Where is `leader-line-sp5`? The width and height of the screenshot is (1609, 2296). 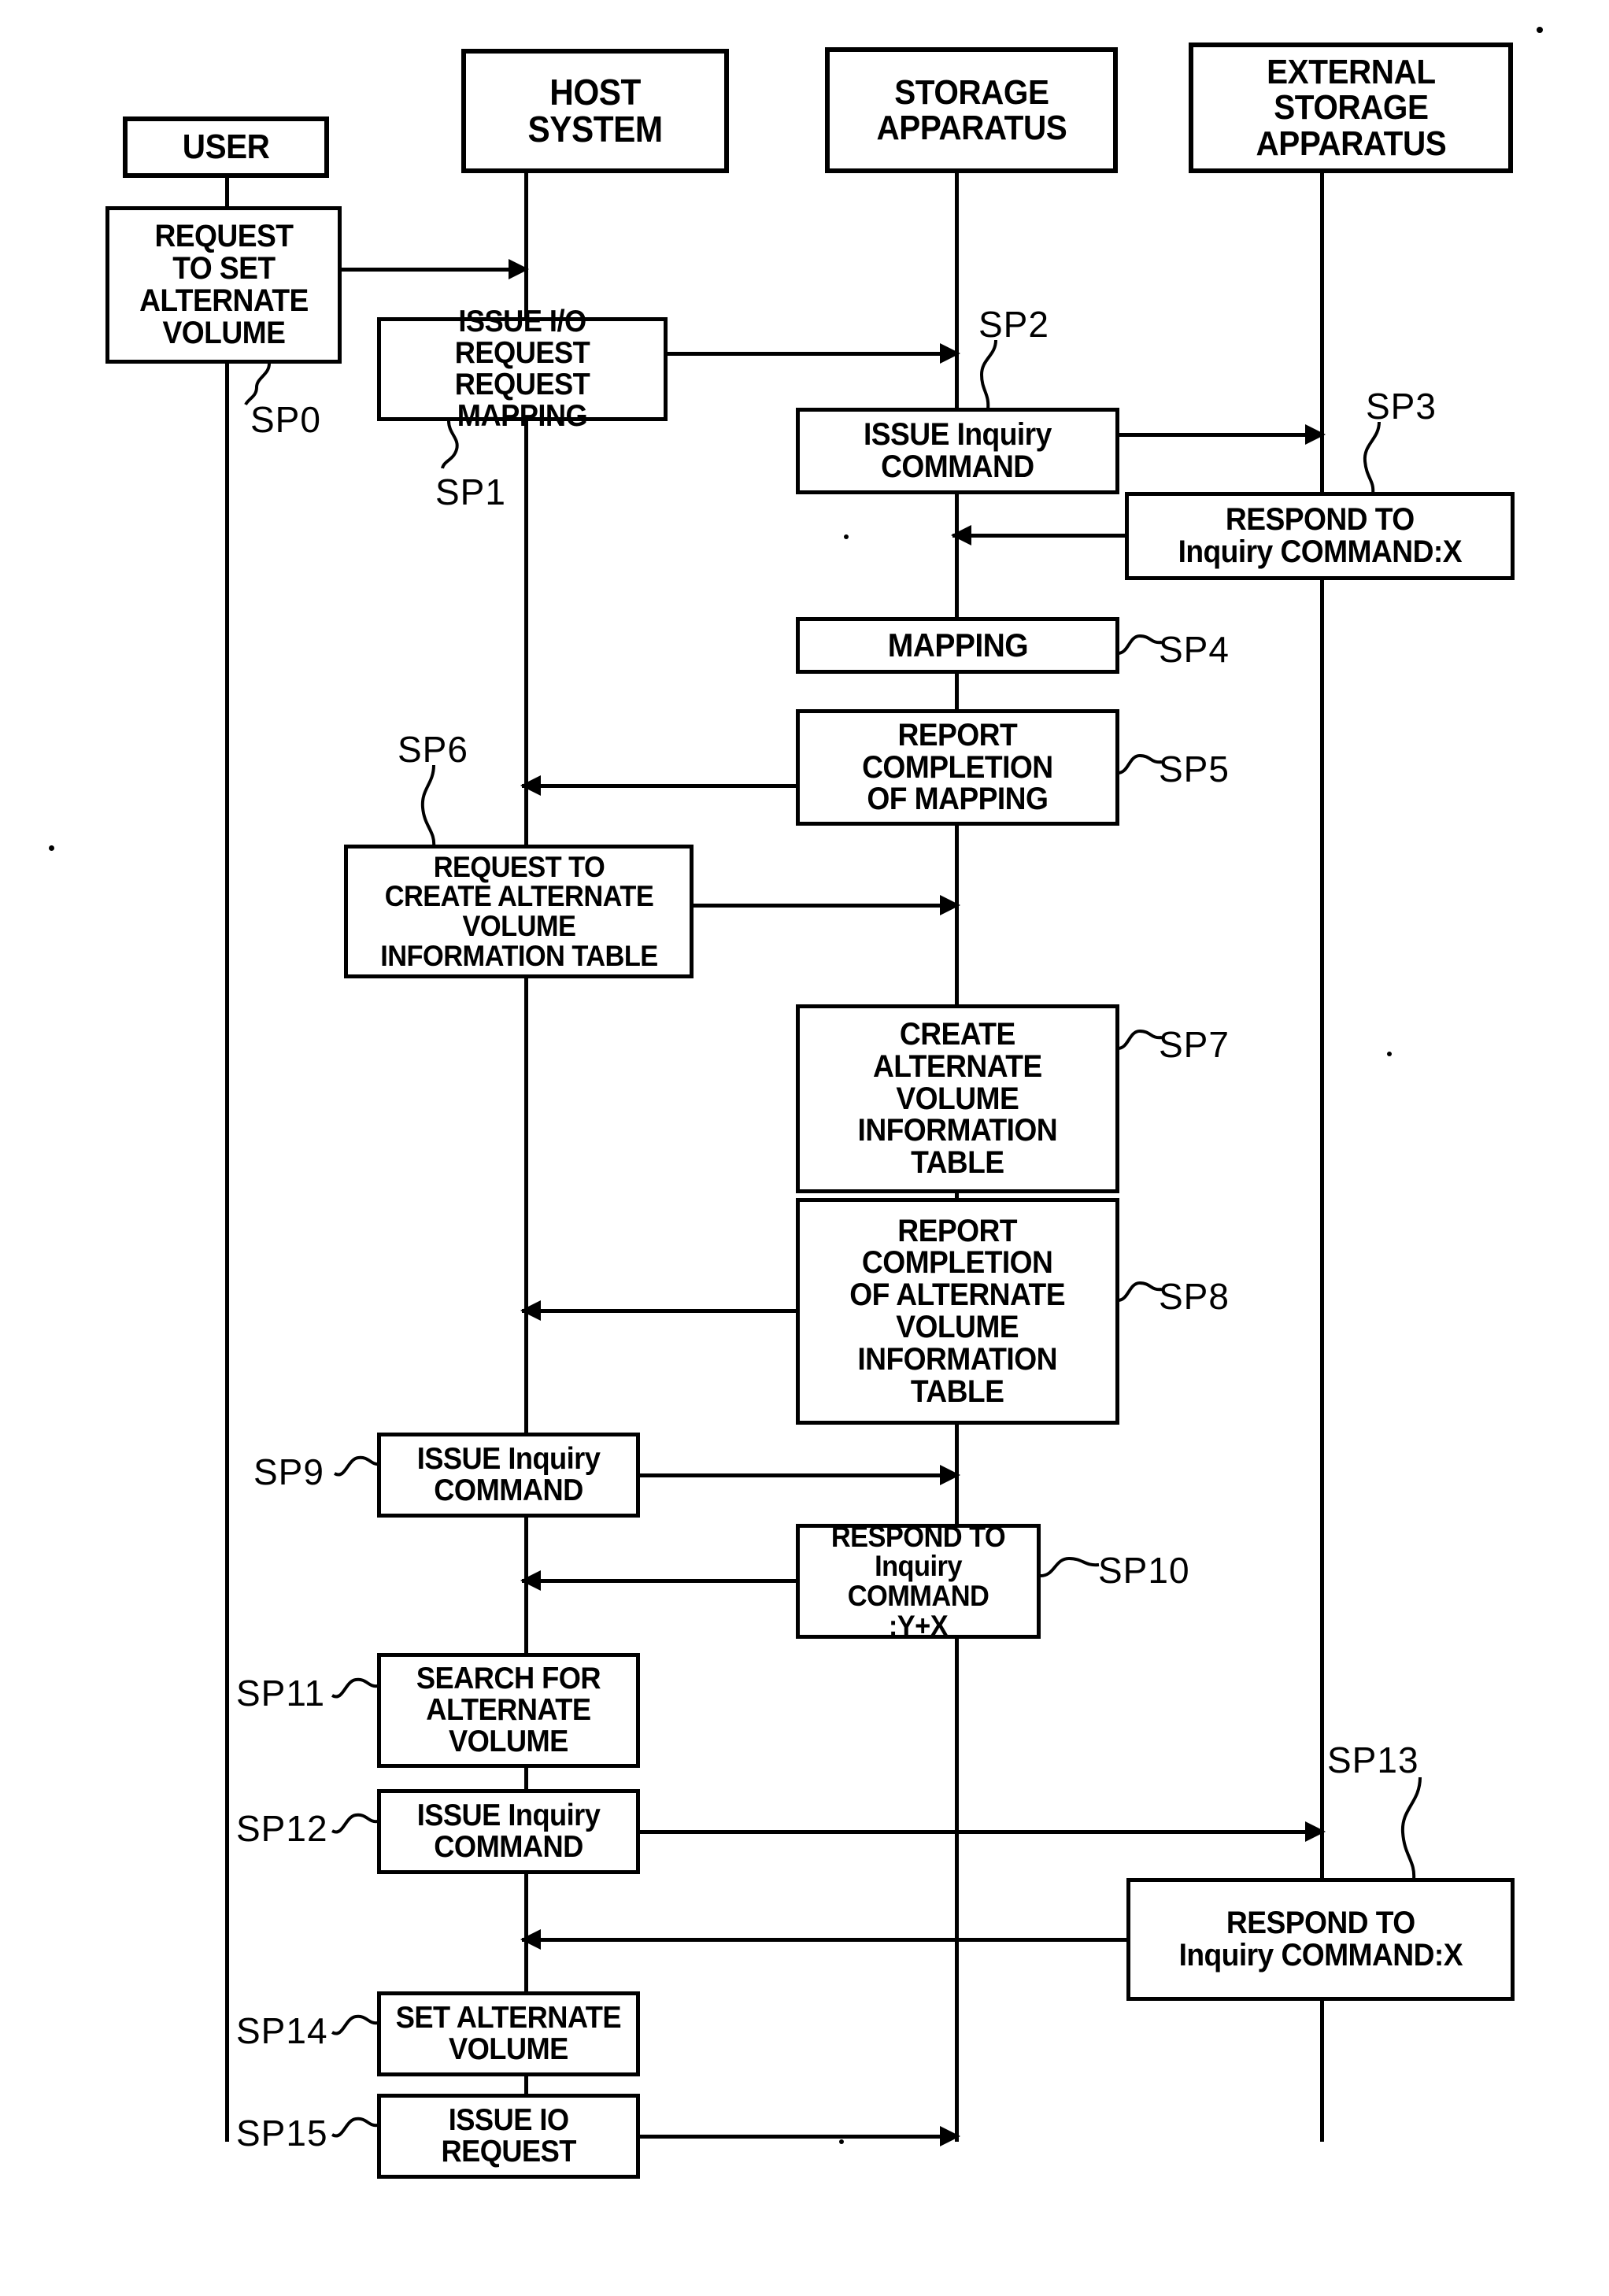
leader-line-sp5 is located at coordinates (1140, 763).